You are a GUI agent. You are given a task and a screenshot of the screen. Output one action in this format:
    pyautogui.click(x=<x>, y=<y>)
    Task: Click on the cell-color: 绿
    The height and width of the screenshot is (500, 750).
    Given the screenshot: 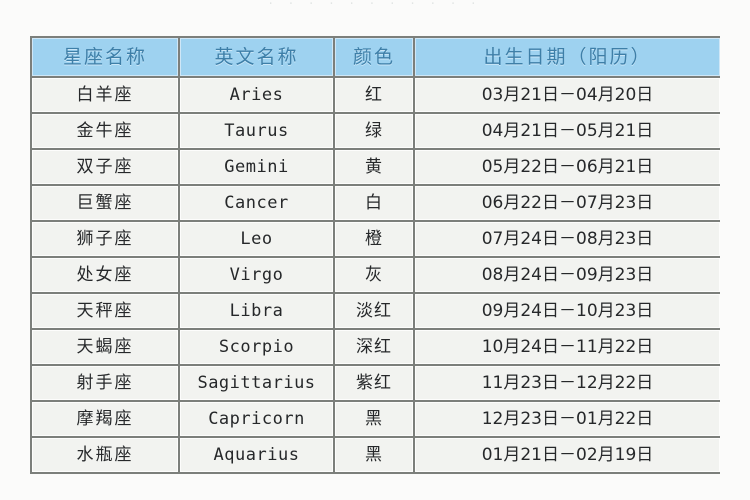 What is the action you would take?
    pyautogui.click(x=374, y=131)
    